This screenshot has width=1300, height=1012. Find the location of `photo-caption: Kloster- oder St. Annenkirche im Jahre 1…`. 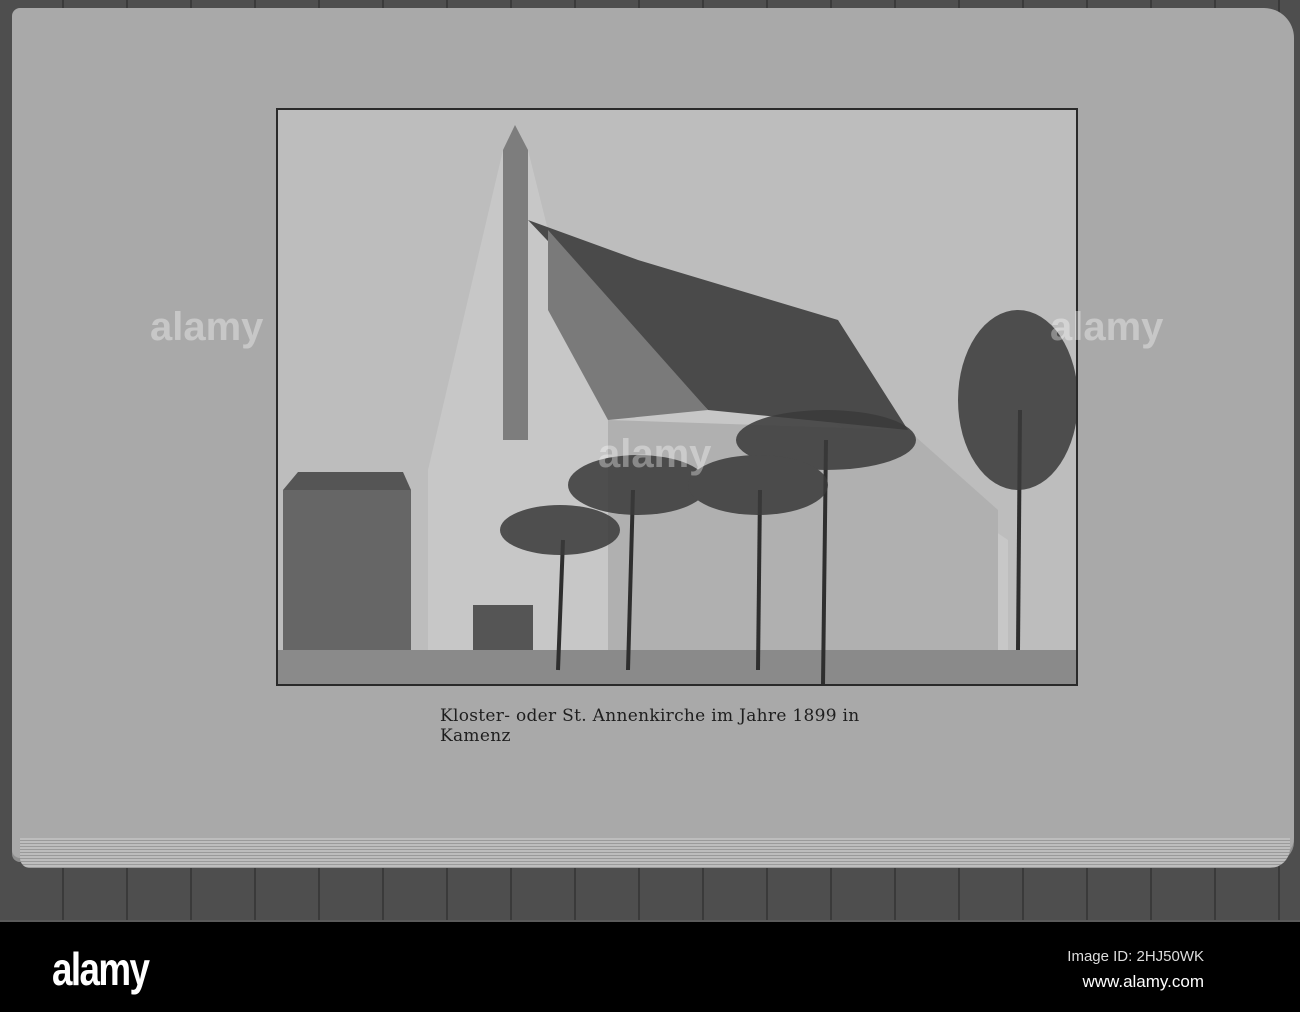

photo-caption: Kloster- oder St. Annenkirche im Jahre 1… is located at coordinates (650, 726).